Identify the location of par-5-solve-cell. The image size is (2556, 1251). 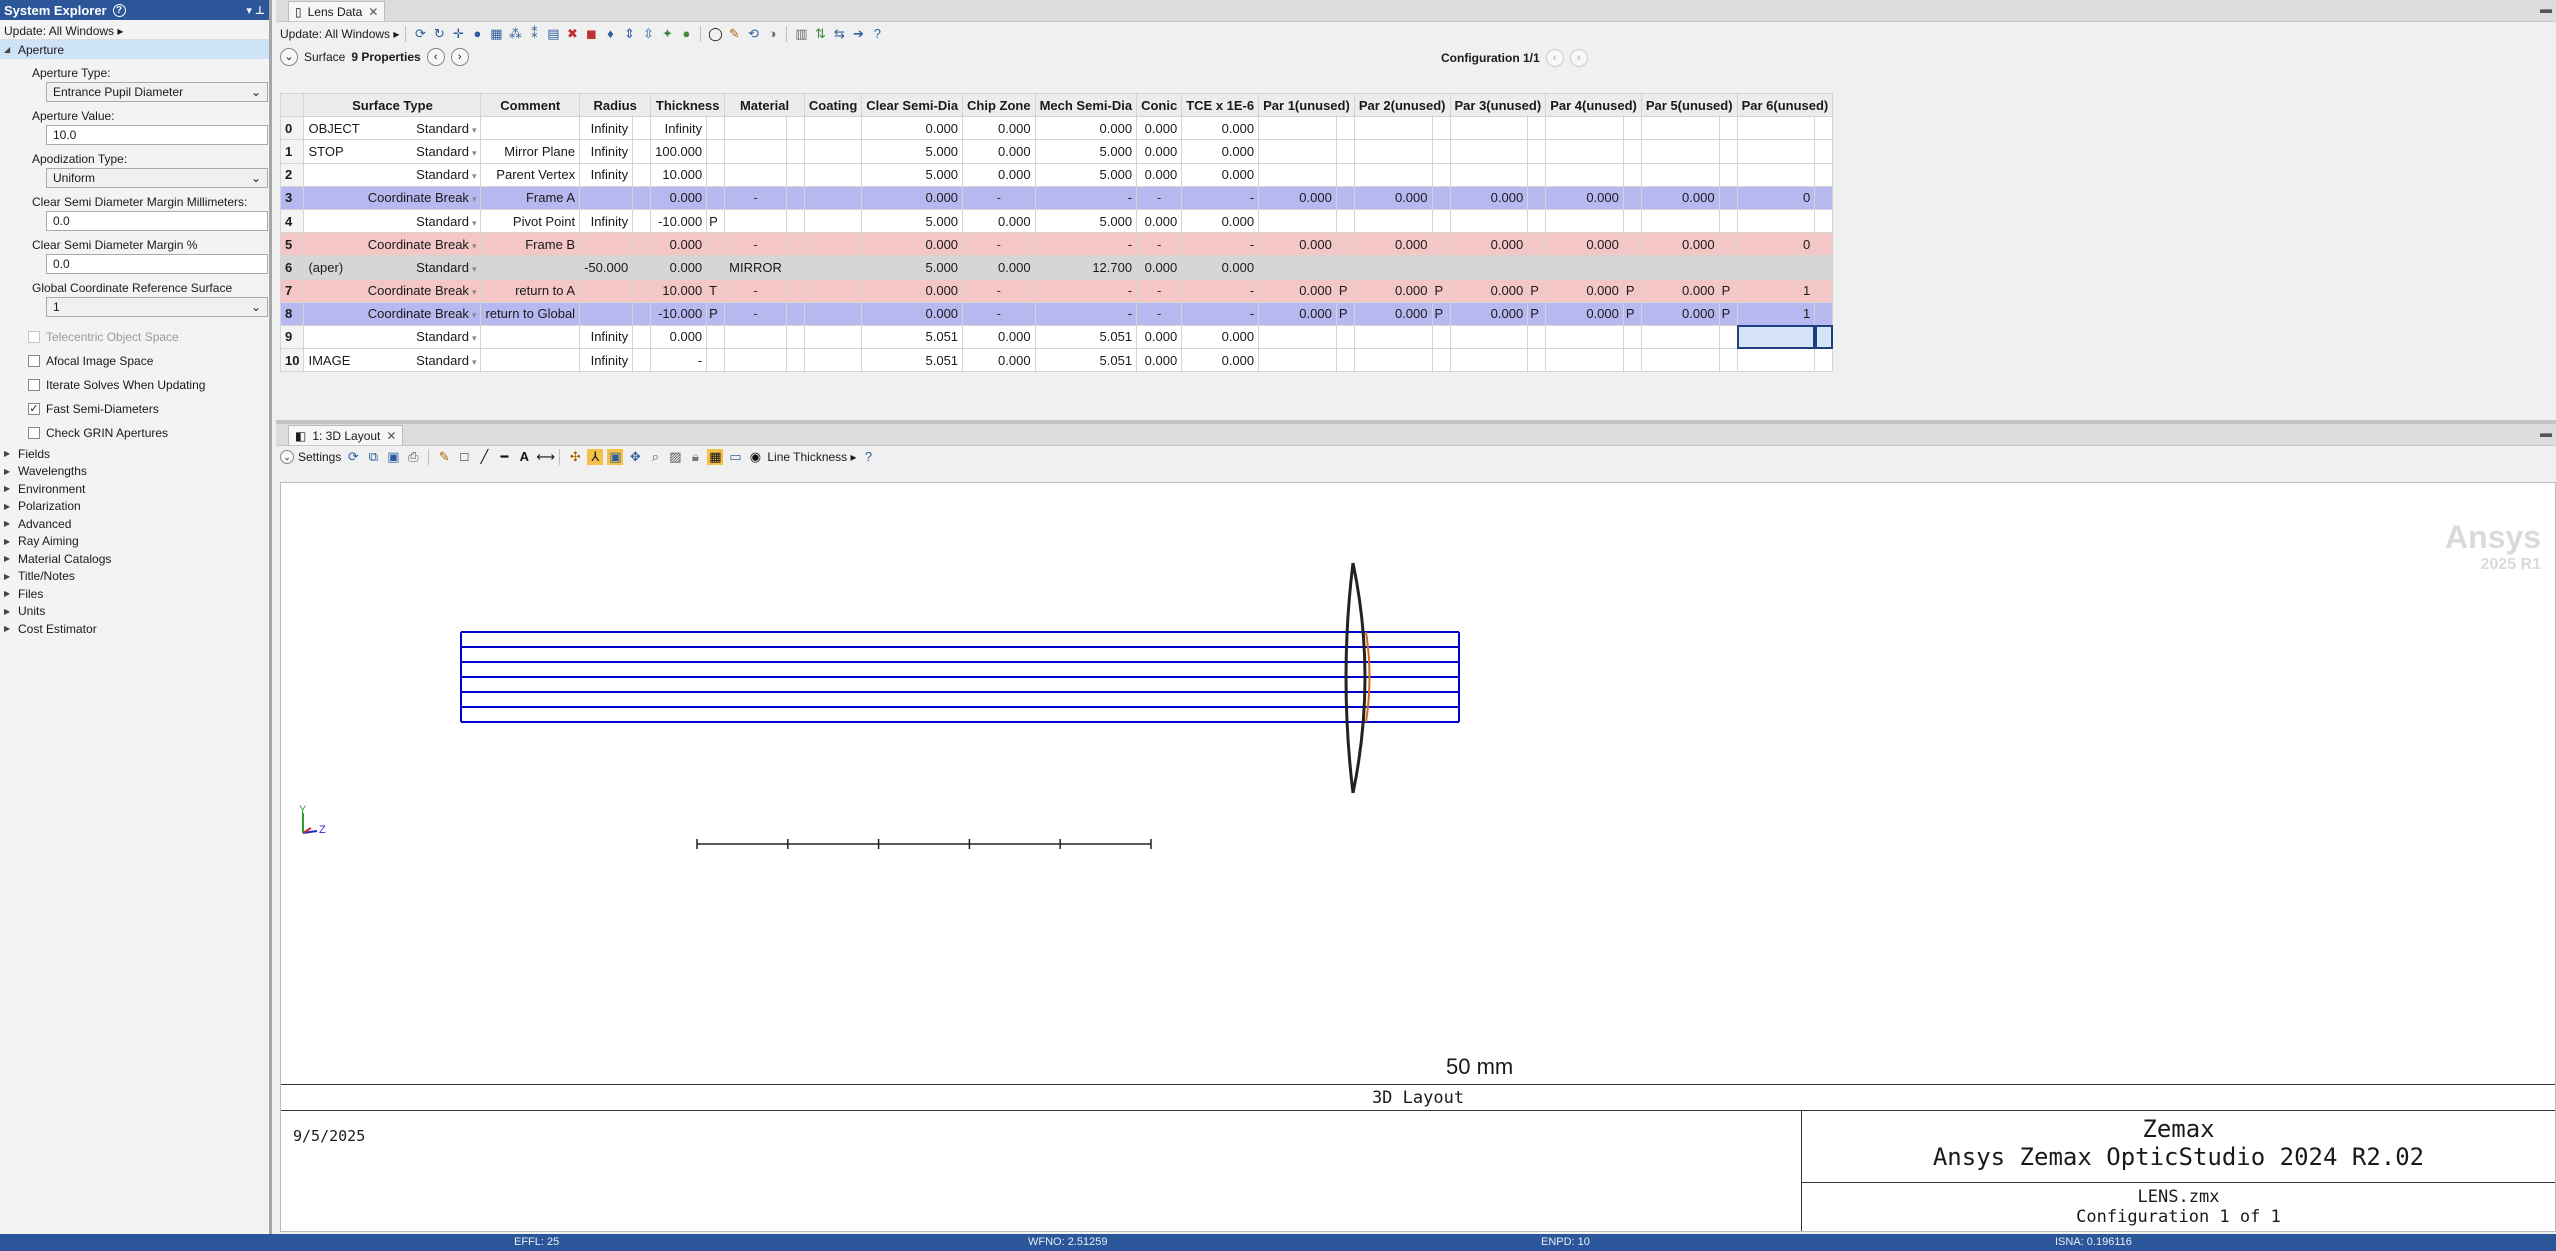
(1728, 128).